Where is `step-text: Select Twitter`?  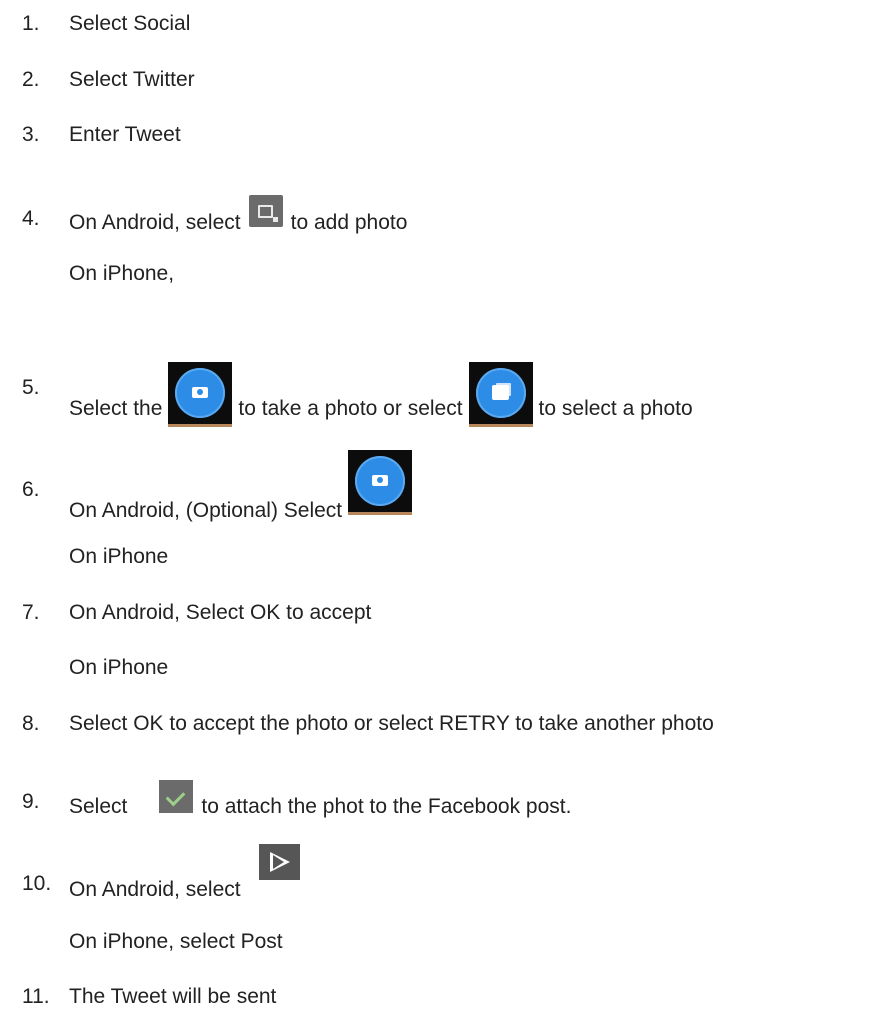 step-text: Select Twitter is located at coordinates (132, 79).